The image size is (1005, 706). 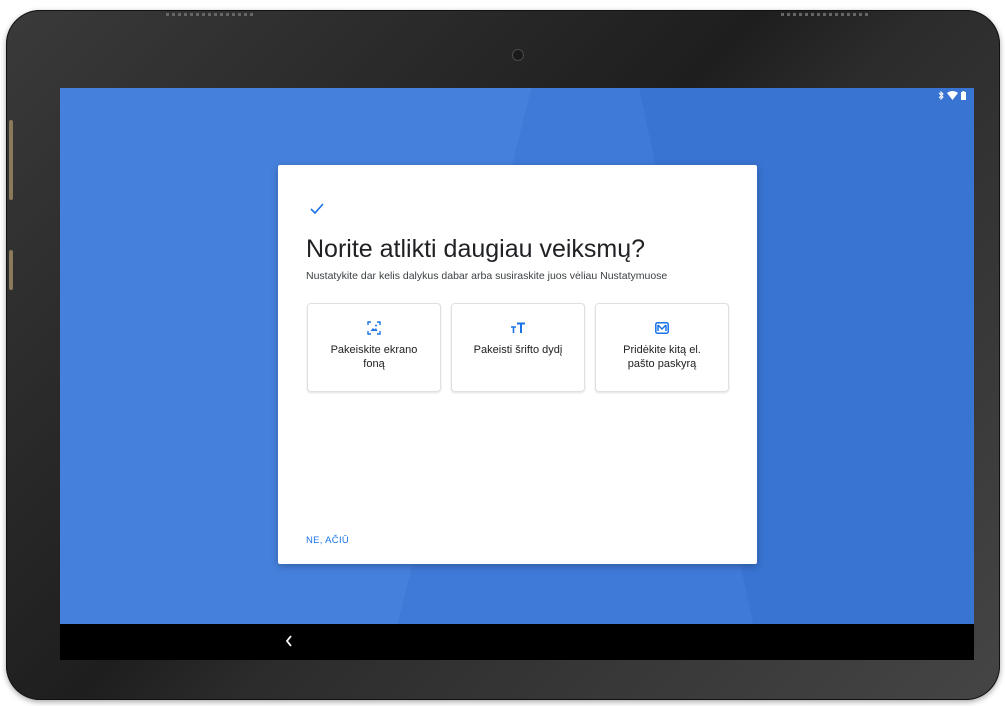 I want to click on add-email-account-option: Pridėkite kitą el. pašto paskyrą, so click(x=662, y=347).